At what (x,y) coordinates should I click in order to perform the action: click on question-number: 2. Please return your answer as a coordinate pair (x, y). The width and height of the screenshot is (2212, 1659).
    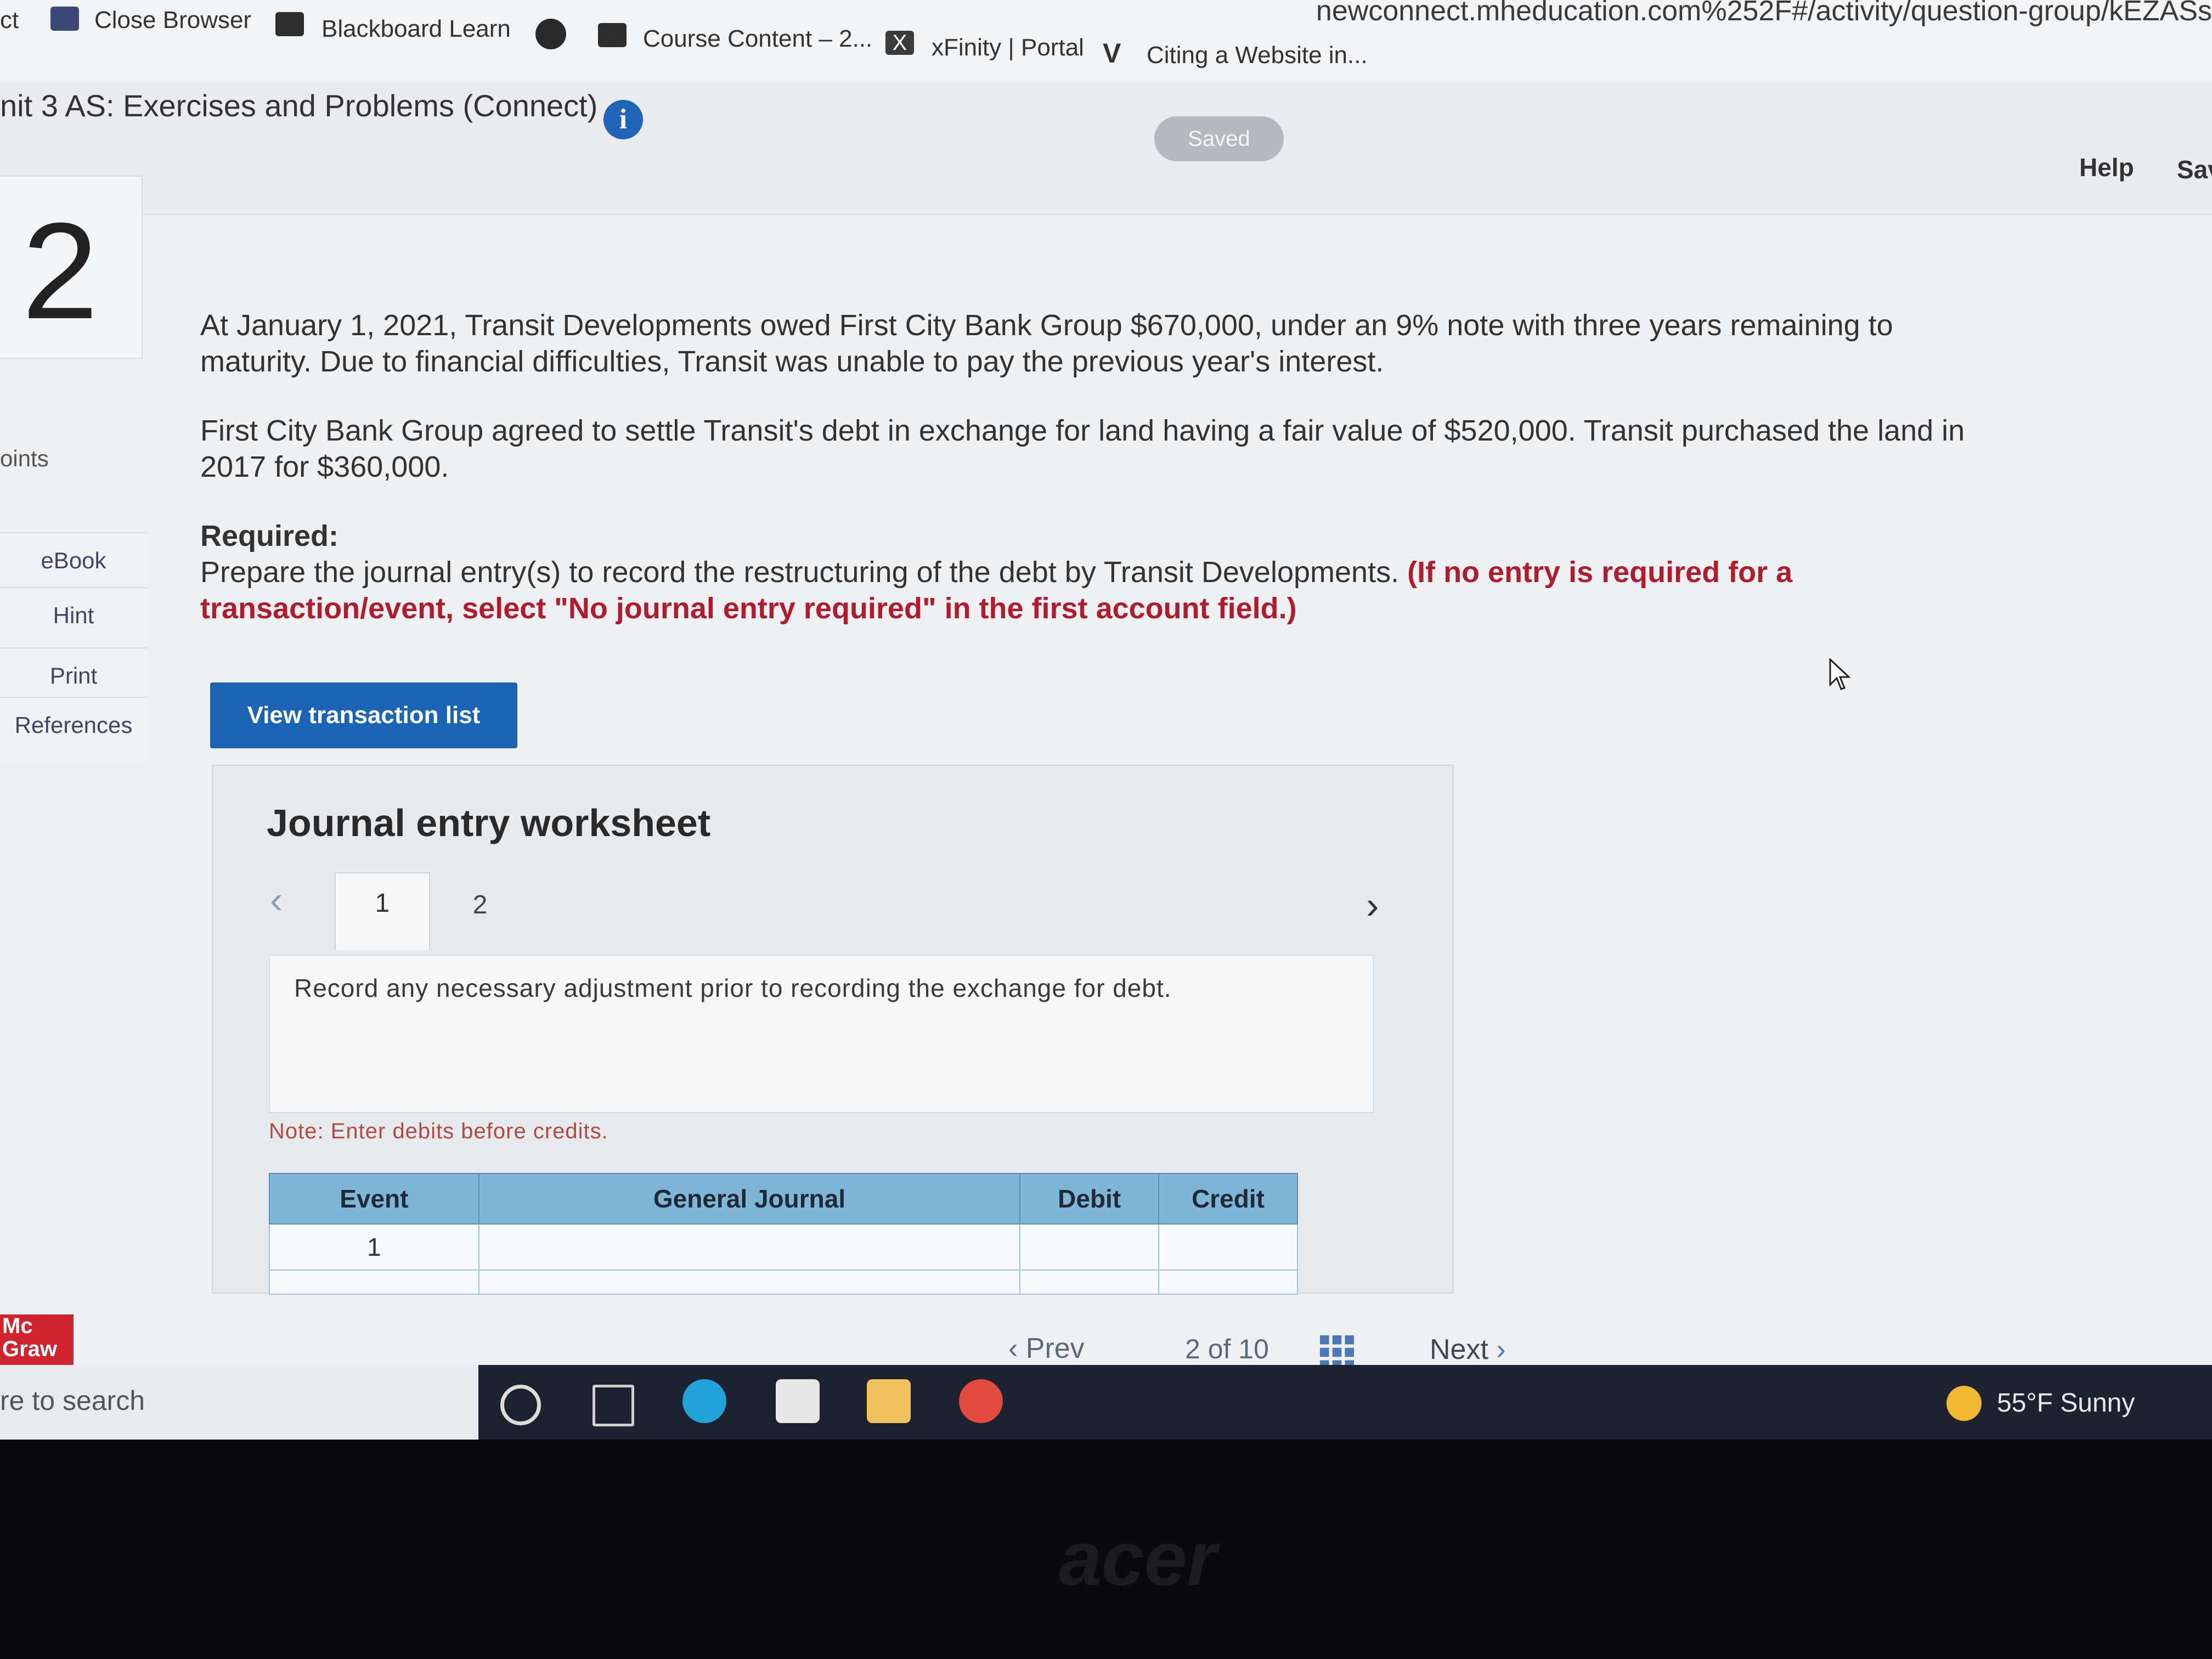
    Looking at the image, I should click on (60, 270).